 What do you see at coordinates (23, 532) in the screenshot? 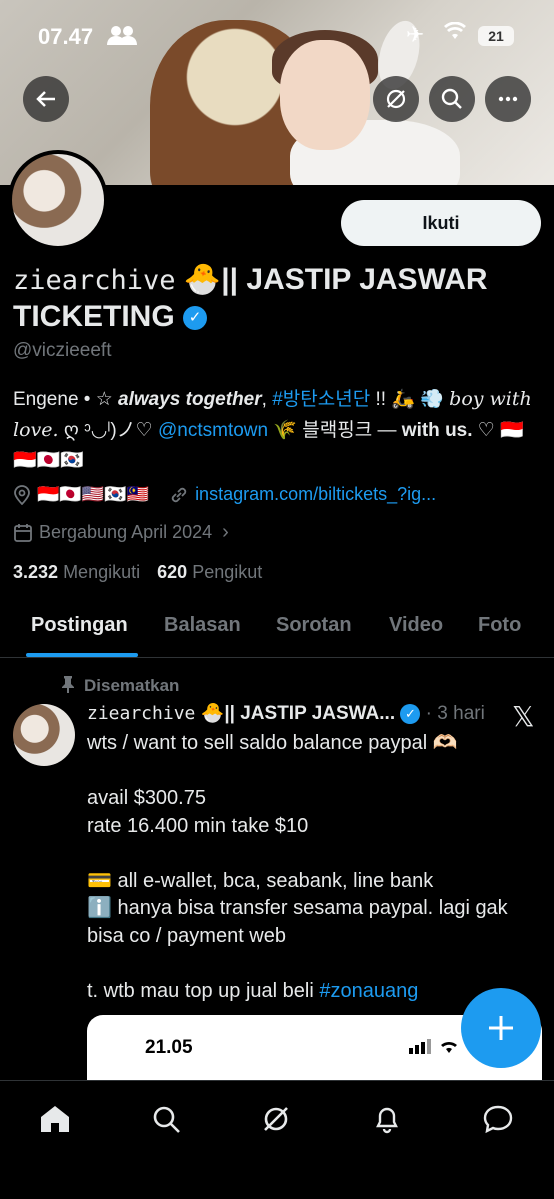
I see `calendar-icon` at bounding box center [23, 532].